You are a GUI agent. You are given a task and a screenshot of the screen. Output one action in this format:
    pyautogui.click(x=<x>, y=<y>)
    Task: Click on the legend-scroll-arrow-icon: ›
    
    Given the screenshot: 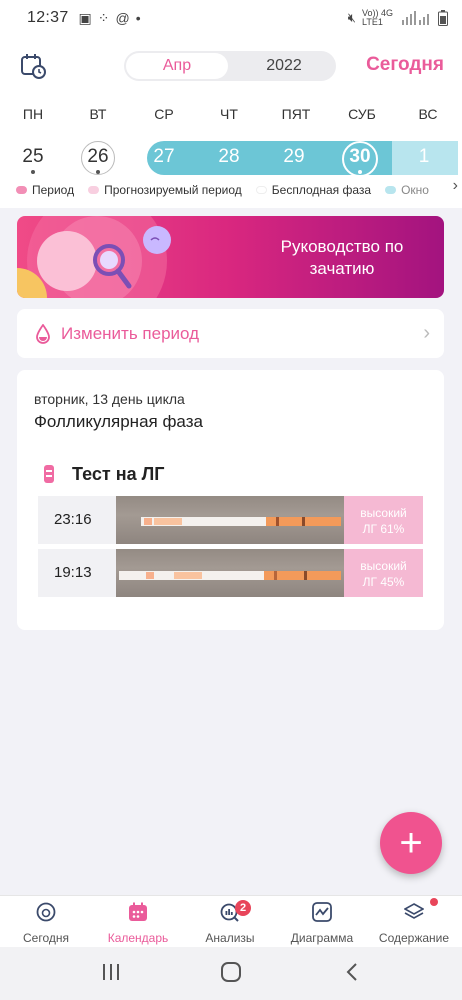 What is the action you would take?
    pyautogui.click(x=455, y=186)
    